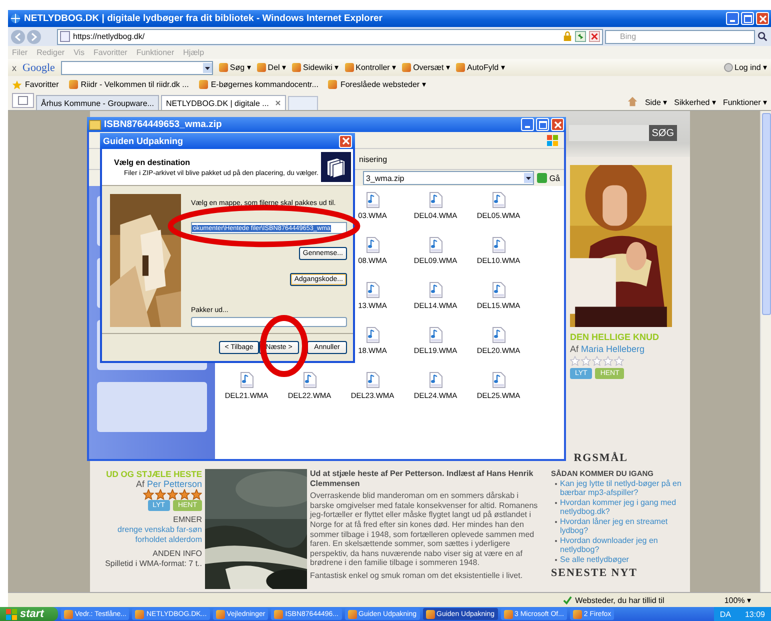  I want to click on checkmark-icon, so click(567, 600).